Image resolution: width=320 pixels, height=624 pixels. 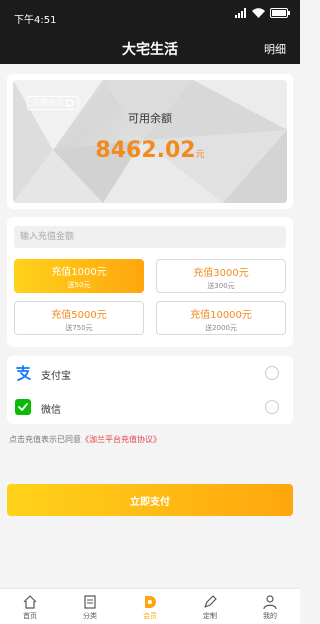 What do you see at coordinates (79, 272) in the screenshot?
I see `recharge-option-label: 充值1000元` at bounding box center [79, 272].